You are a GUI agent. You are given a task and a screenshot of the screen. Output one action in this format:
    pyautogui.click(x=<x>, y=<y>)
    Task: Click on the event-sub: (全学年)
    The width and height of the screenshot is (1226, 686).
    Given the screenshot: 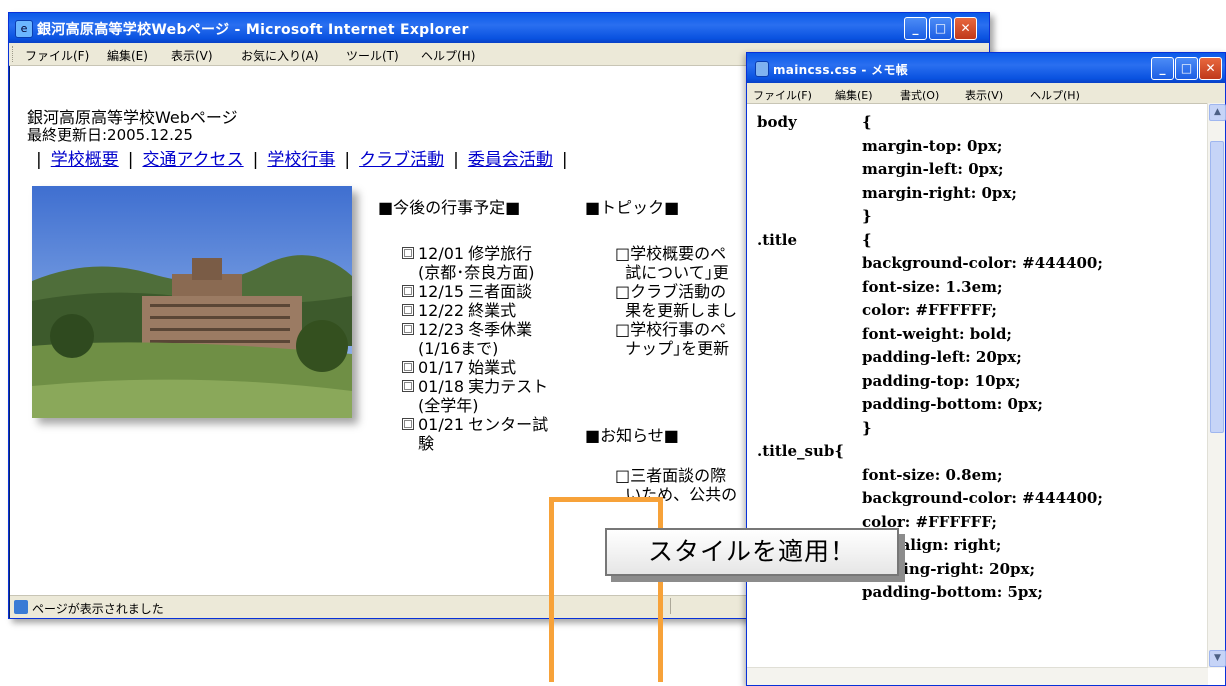 What is the action you would take?
    pyautogui.click(x=448, y=405)
    